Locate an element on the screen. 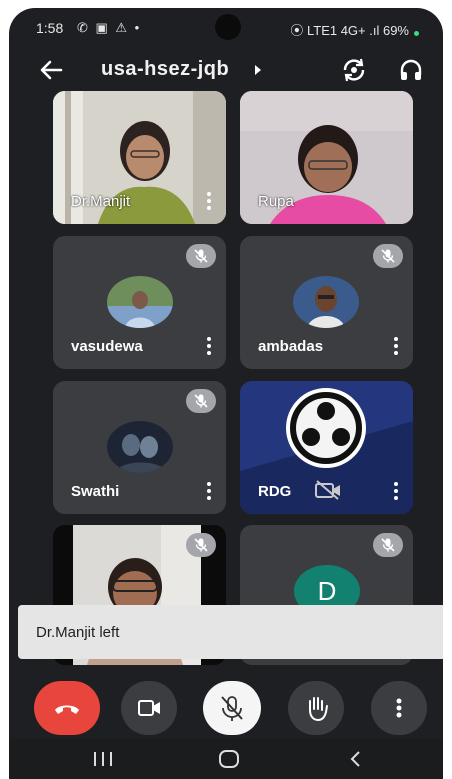 The height and width of the screenshot is (779, 452). switch-camera-icon is located at coordinates (354, 70).